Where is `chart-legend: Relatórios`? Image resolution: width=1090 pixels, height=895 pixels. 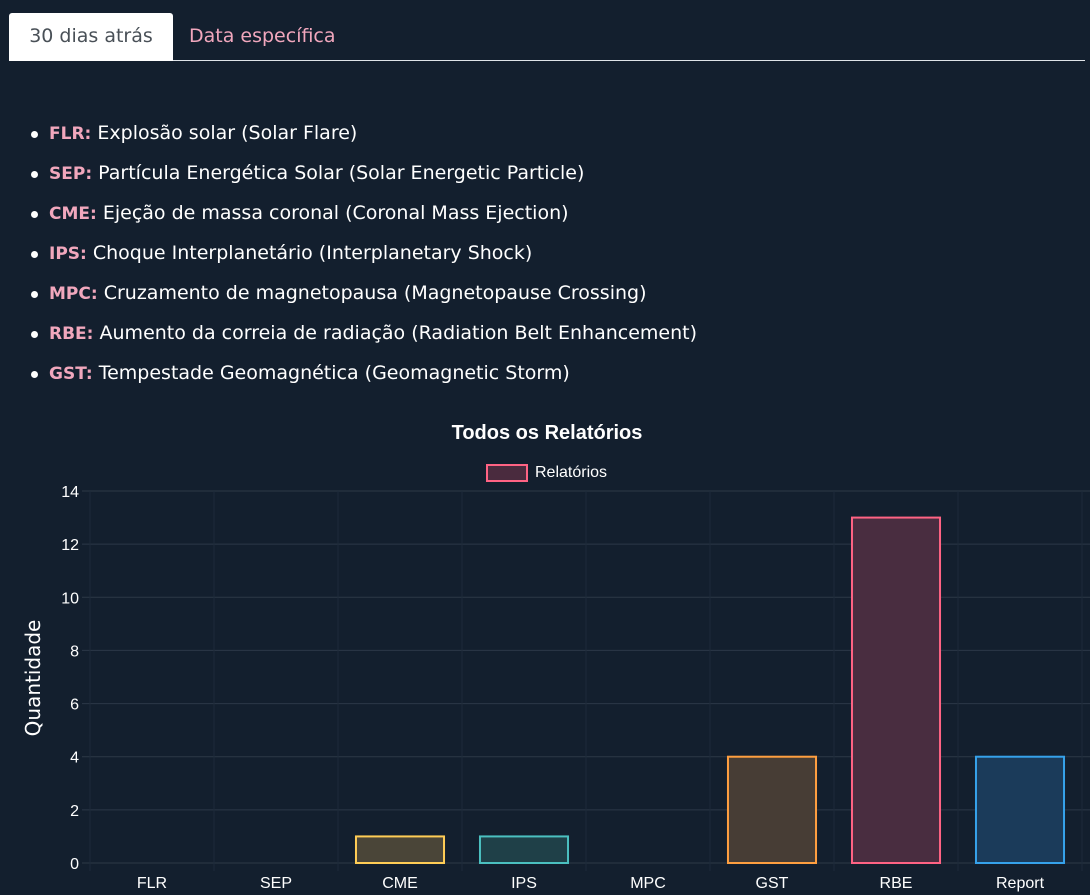 chart-legend: Relatórios is located at coordinates (546, 473).